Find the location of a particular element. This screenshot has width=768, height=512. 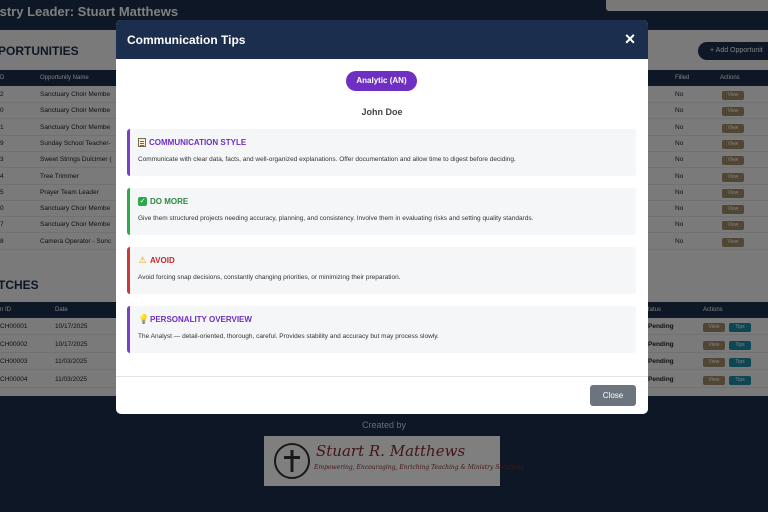

card-heading: DO MORE is located at coordinates (169, 201).